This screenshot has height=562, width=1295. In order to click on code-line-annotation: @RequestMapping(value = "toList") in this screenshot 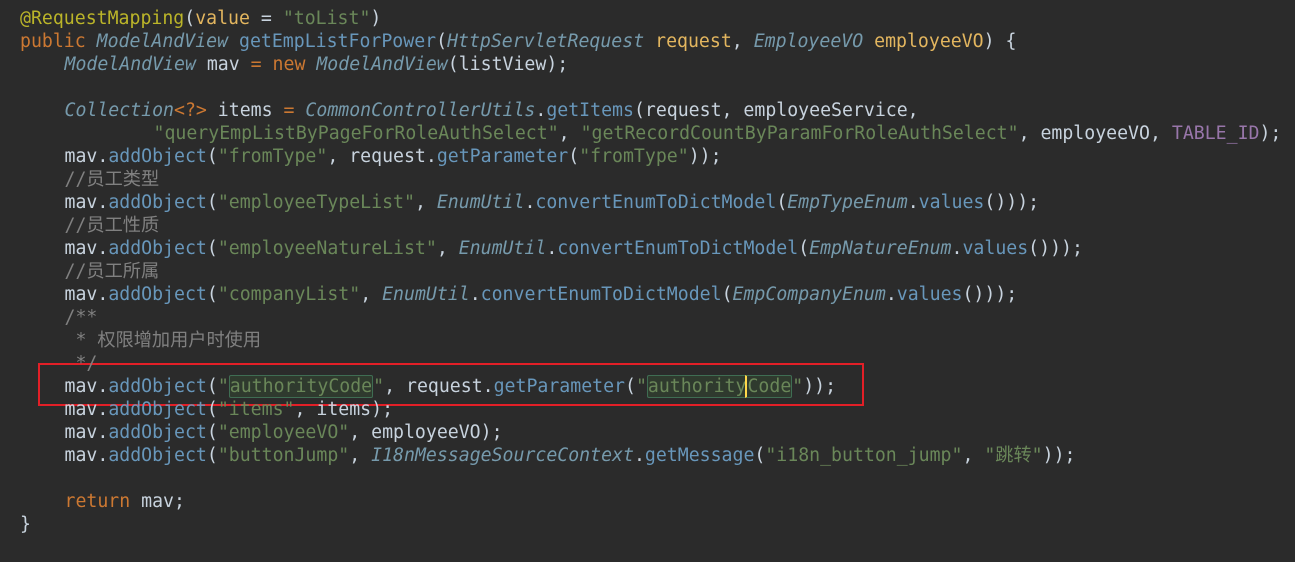, I will do `click(200, 18)`.